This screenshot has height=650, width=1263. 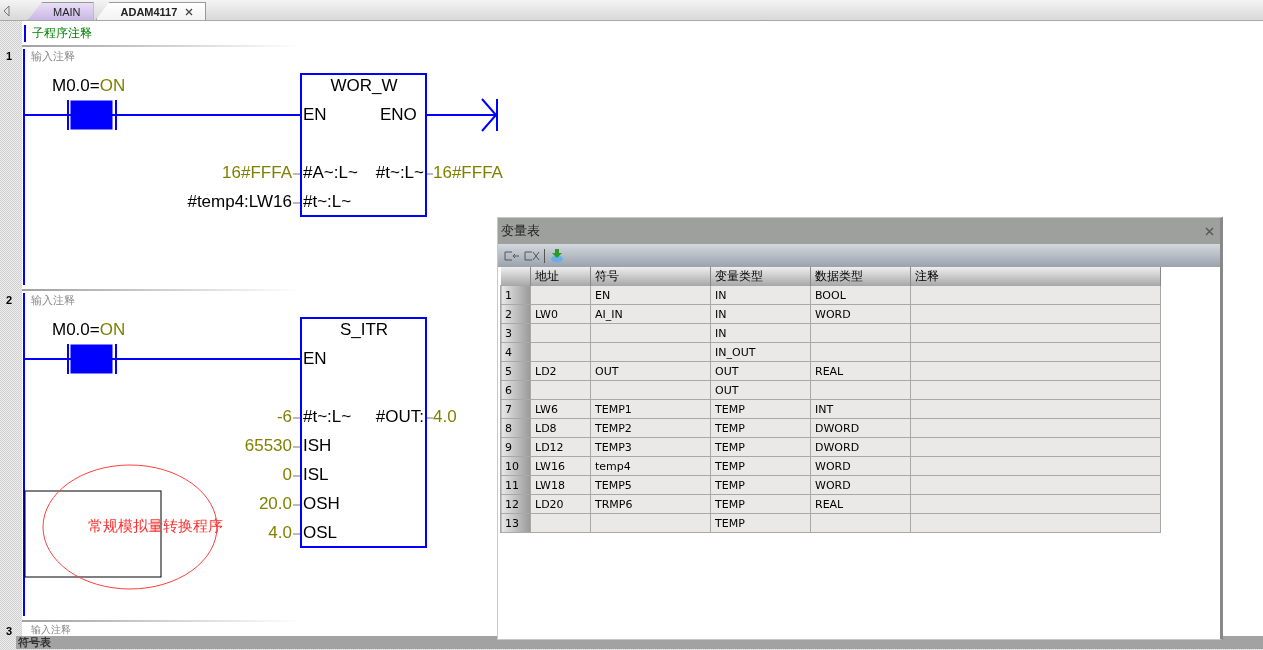 I want to click on output-value: 4.0, so click(x=445, y=417).